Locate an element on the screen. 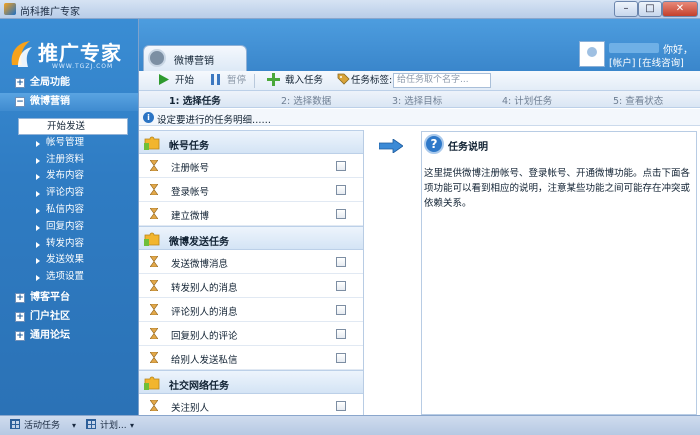  sidebar-item-comment-content: 评论内容 is located at coordinates (69, 193).